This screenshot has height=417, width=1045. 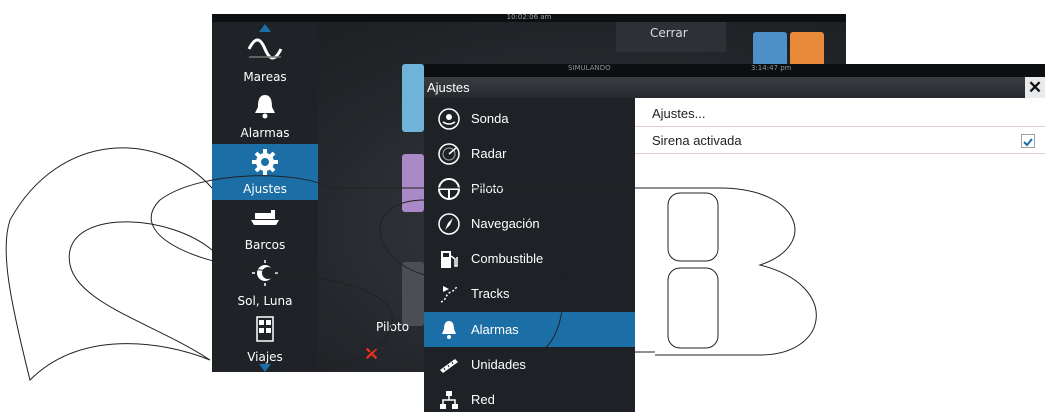 I want to click on ruler-icon, so click(x=449, y=366).